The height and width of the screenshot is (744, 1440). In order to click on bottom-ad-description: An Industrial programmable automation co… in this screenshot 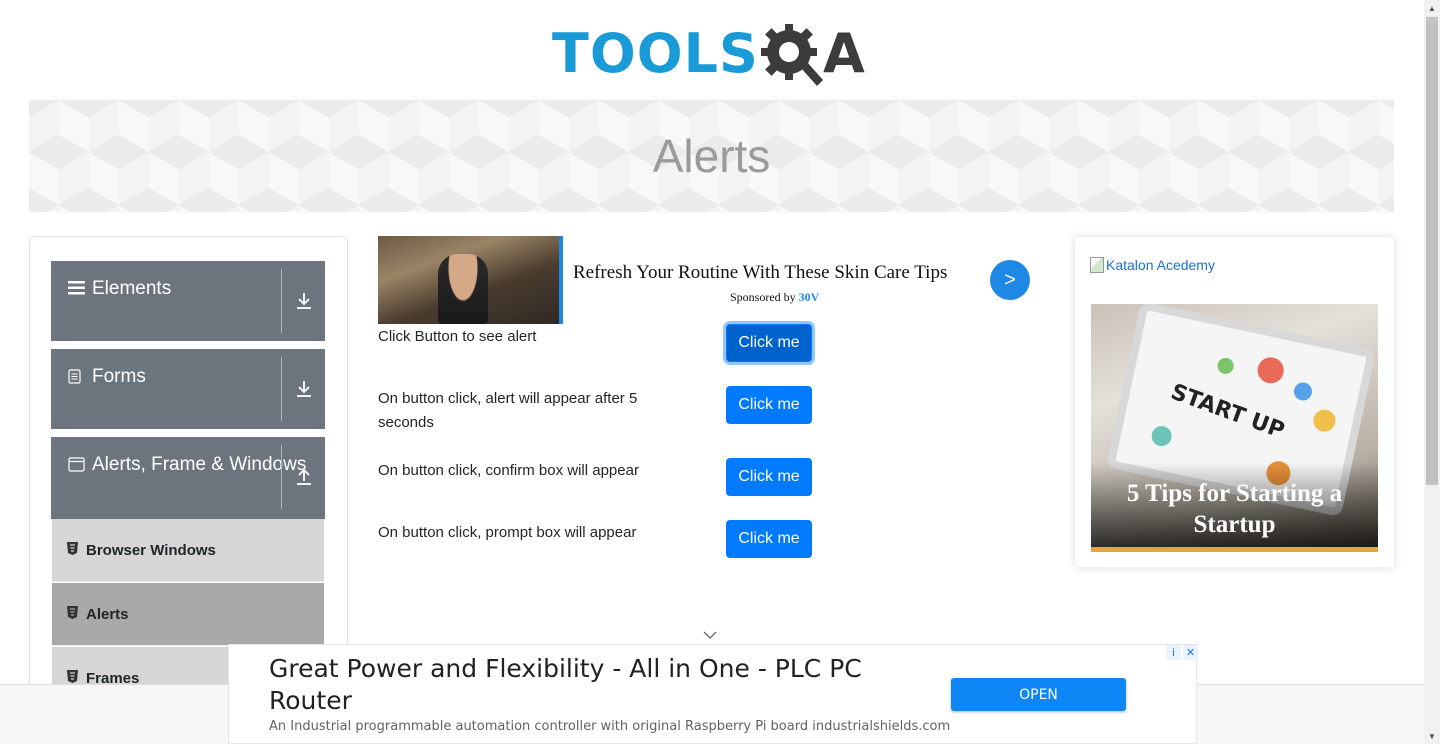, I will do `click(610, 726)`.